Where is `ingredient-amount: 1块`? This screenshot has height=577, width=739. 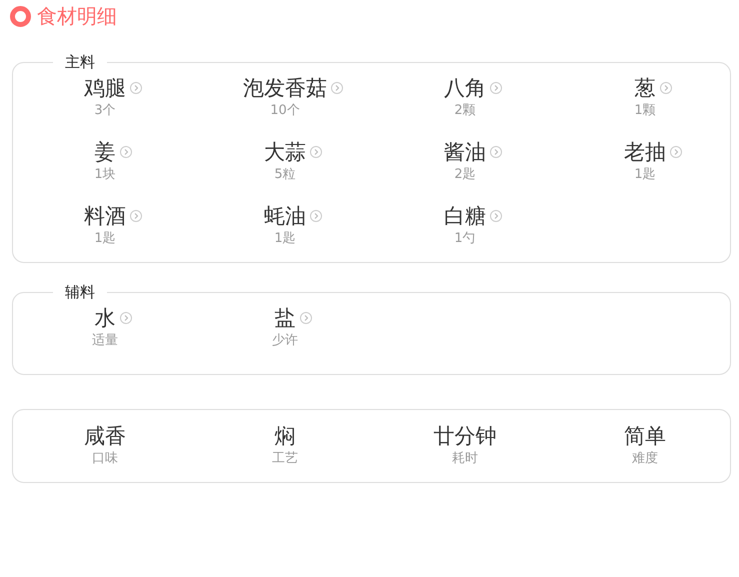 ingredient-amount: 1块 is located at coordinates (105, 175).